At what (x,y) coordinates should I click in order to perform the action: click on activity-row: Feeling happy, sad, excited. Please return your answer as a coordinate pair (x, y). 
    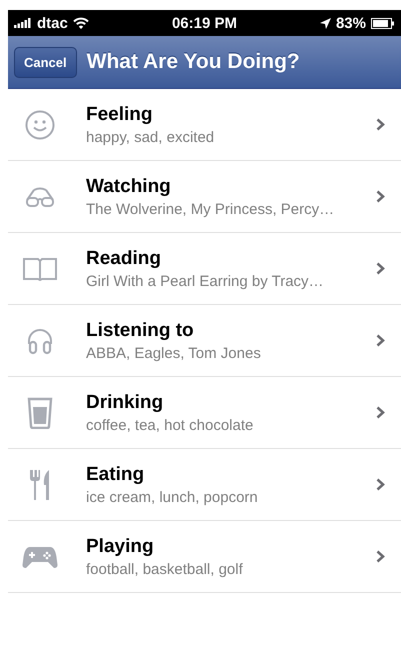
    Looking at the image, I should click on (204, 125).